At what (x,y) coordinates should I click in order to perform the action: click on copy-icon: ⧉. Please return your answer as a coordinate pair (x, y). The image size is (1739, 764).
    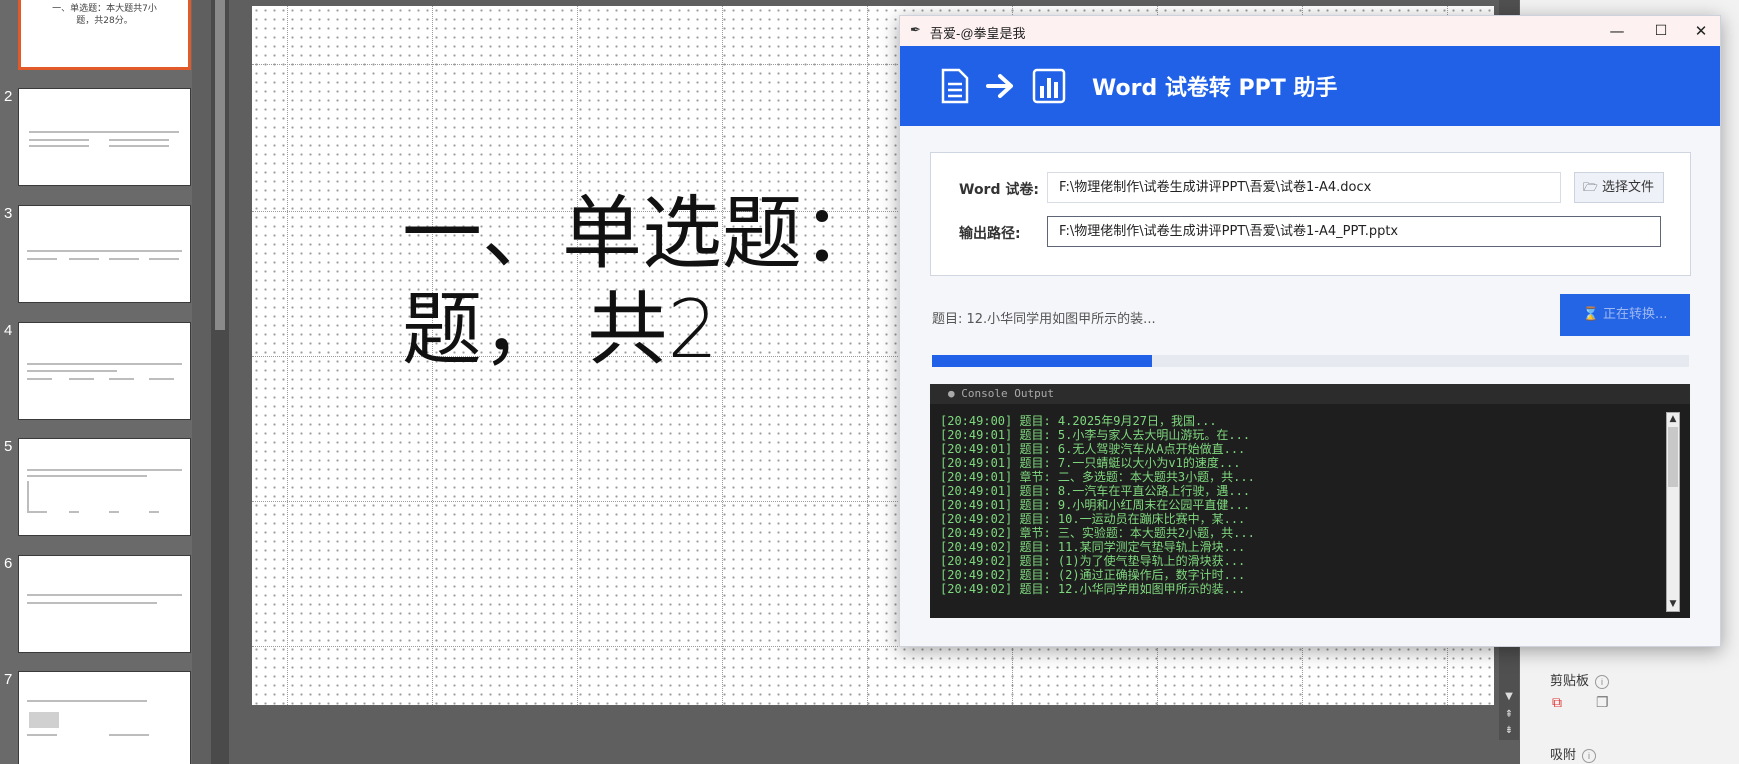
    Looking at the image, I should click on (1557, 702).